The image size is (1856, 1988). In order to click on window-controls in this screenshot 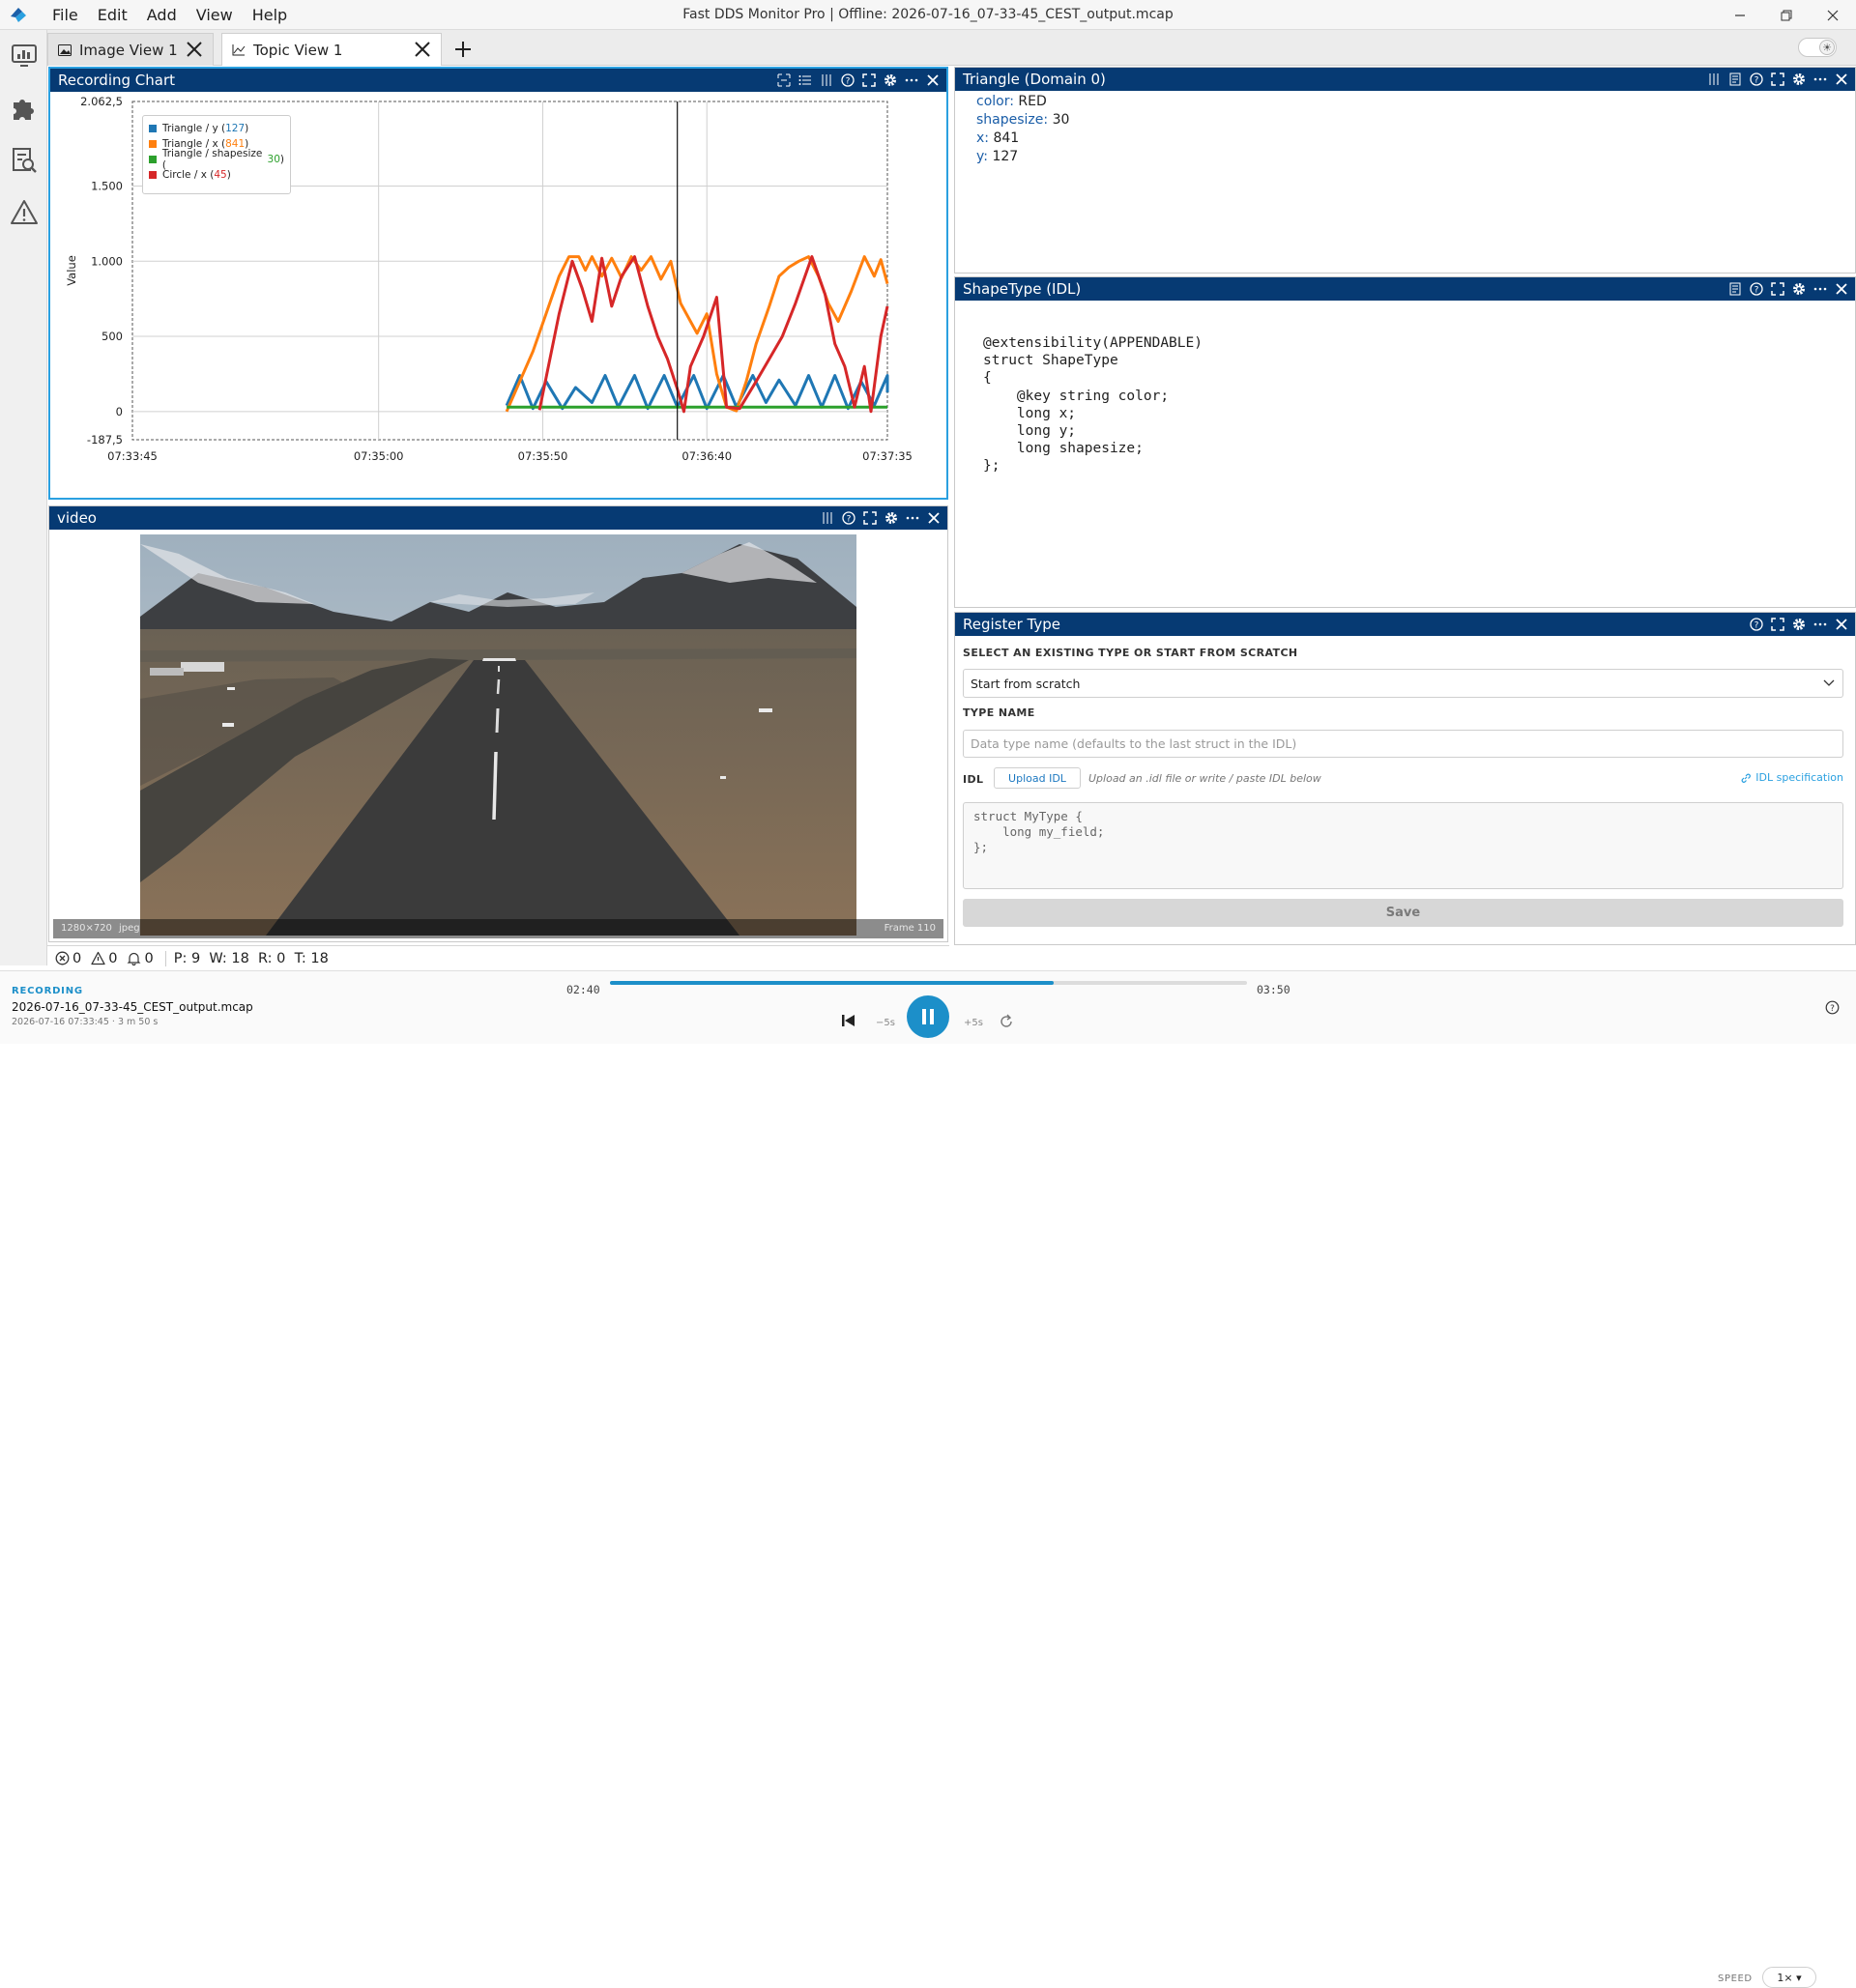, I will do `click(1786, 15)`.